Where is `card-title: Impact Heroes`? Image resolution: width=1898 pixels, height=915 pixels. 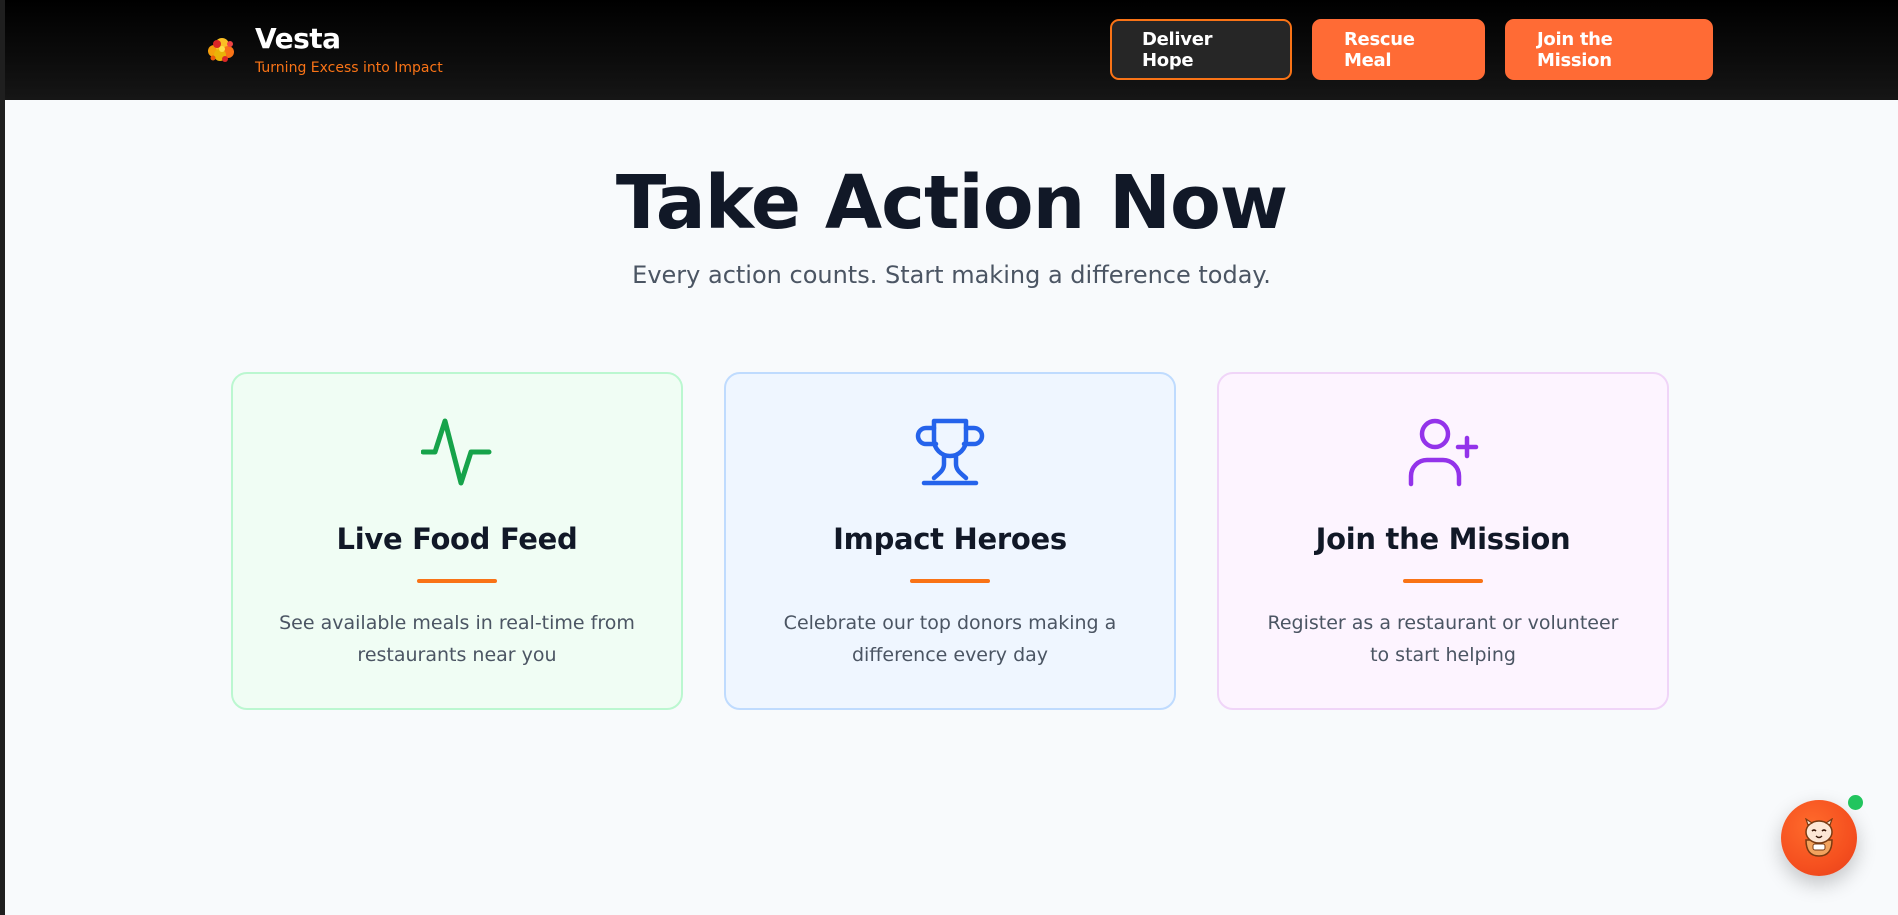
card-title: Impact Heroes is located at coordinates (950, 539).